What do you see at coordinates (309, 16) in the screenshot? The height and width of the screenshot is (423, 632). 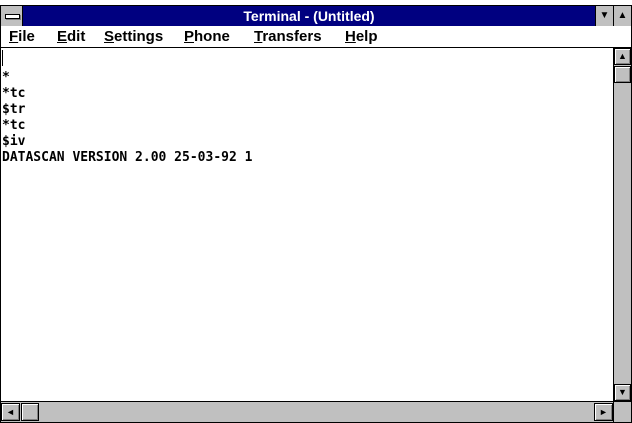 I see `window-title: Terminal - (Untitled)` at bounding box center [309, 16].